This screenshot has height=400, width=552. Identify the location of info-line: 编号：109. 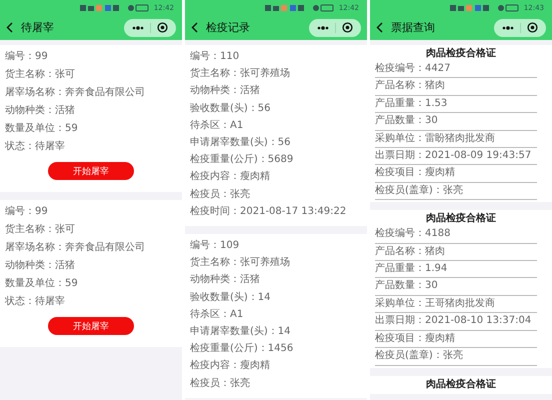
(215, 246).